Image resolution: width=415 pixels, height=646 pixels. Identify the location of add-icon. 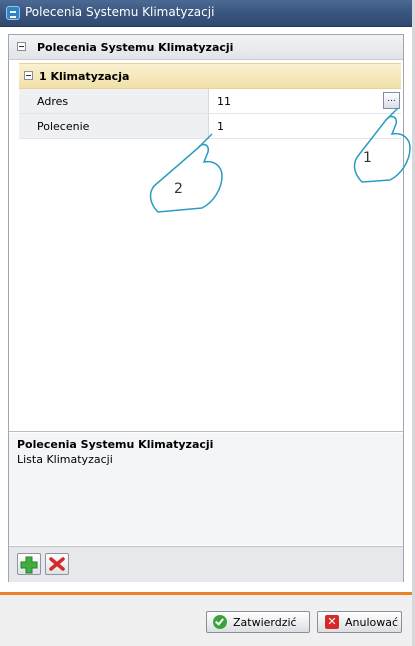
(29, 565).